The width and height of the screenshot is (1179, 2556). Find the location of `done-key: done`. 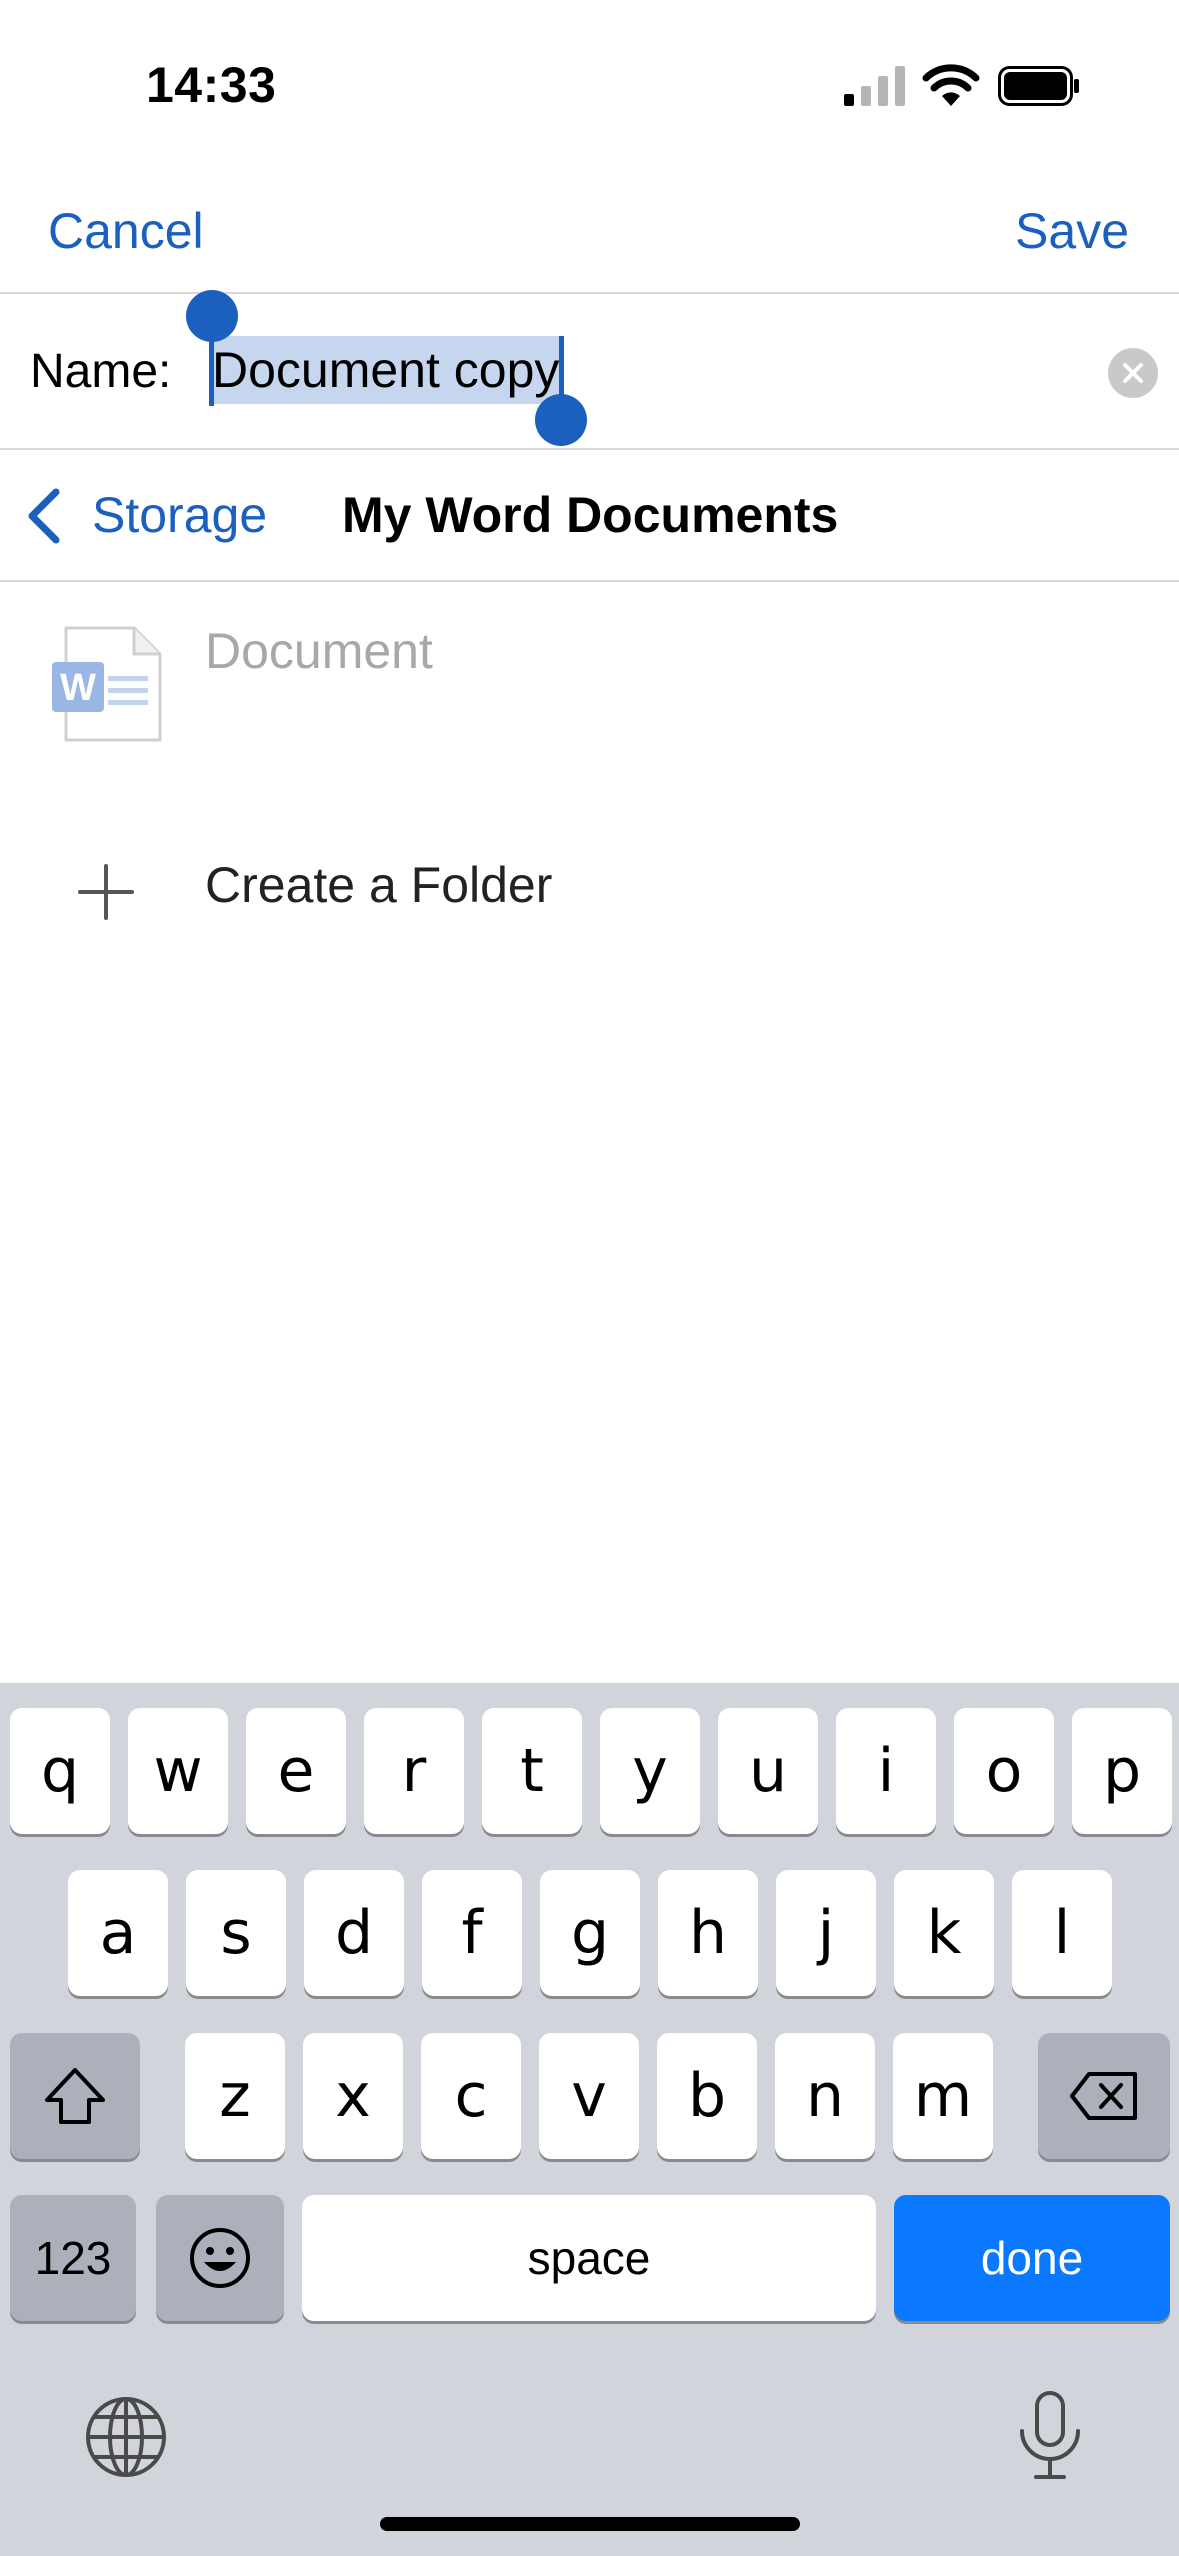

done-key: done is located at coordinates (1032, 2258).